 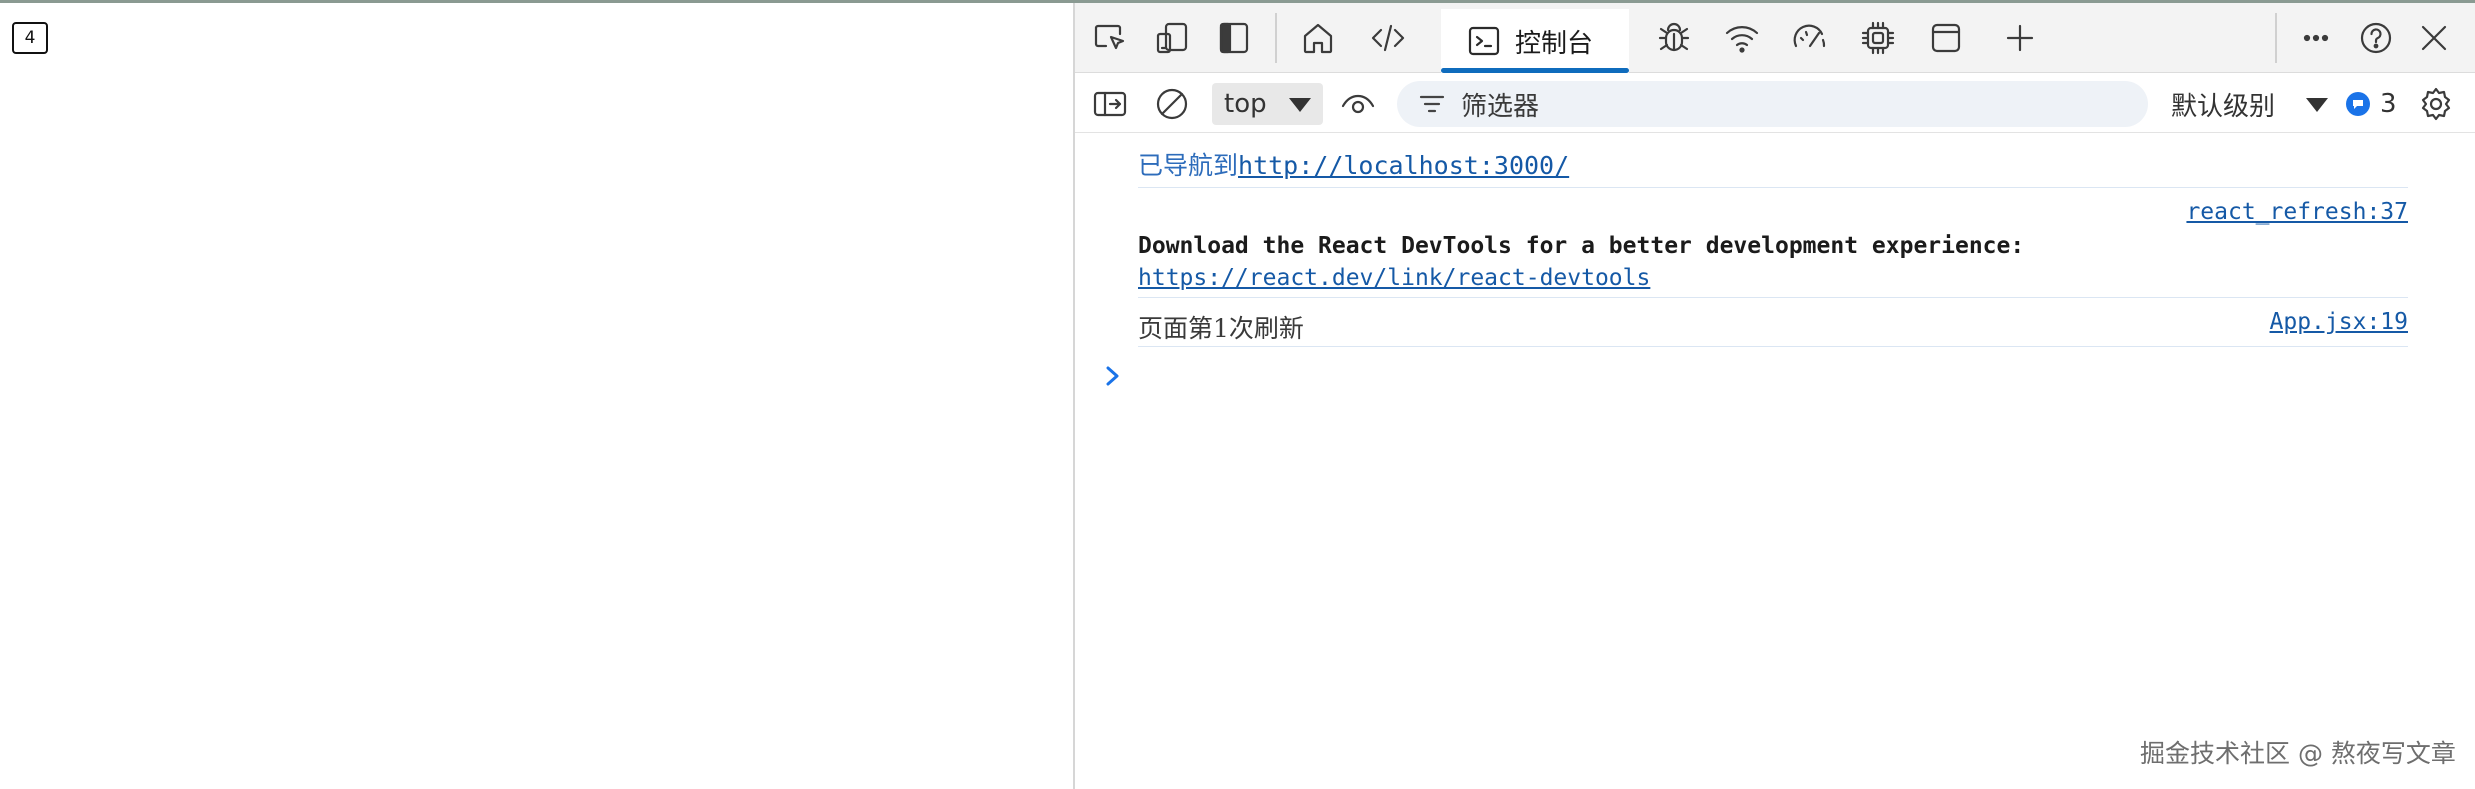 What do you see at coordinates (1500, 106) in the screenshot?
I see `filter-placeholder: 筛选器` at bounding box center [1500, 106].